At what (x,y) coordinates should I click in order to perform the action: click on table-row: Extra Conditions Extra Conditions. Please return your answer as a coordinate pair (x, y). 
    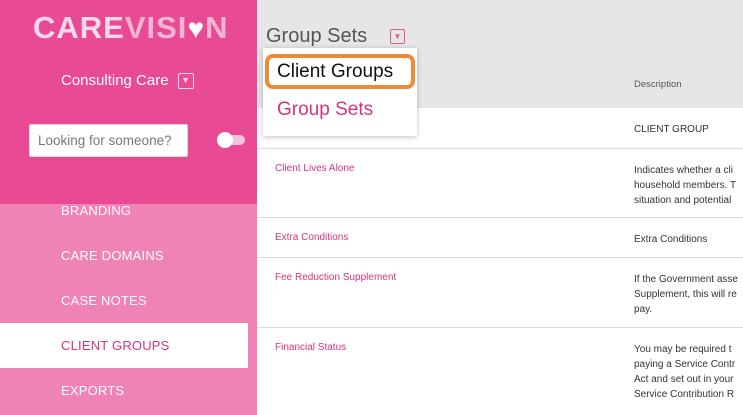
    Looking at the image, I should click on (500, 238).